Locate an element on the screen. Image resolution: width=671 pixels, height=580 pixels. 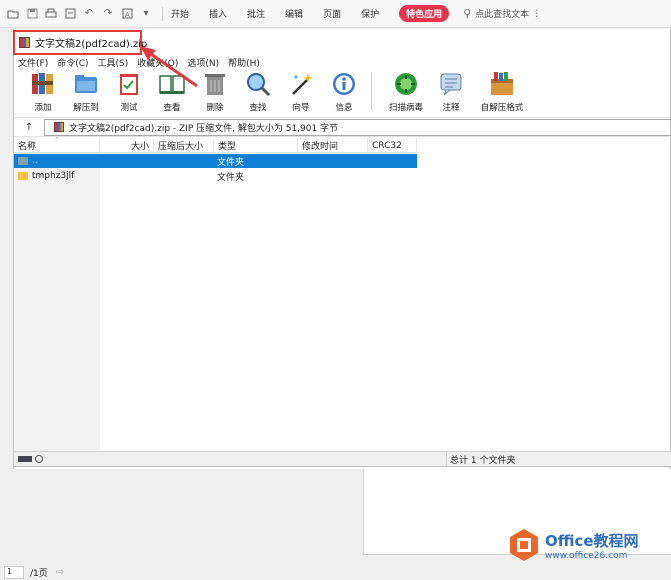
save-icon is located at coordinates (32, 14).